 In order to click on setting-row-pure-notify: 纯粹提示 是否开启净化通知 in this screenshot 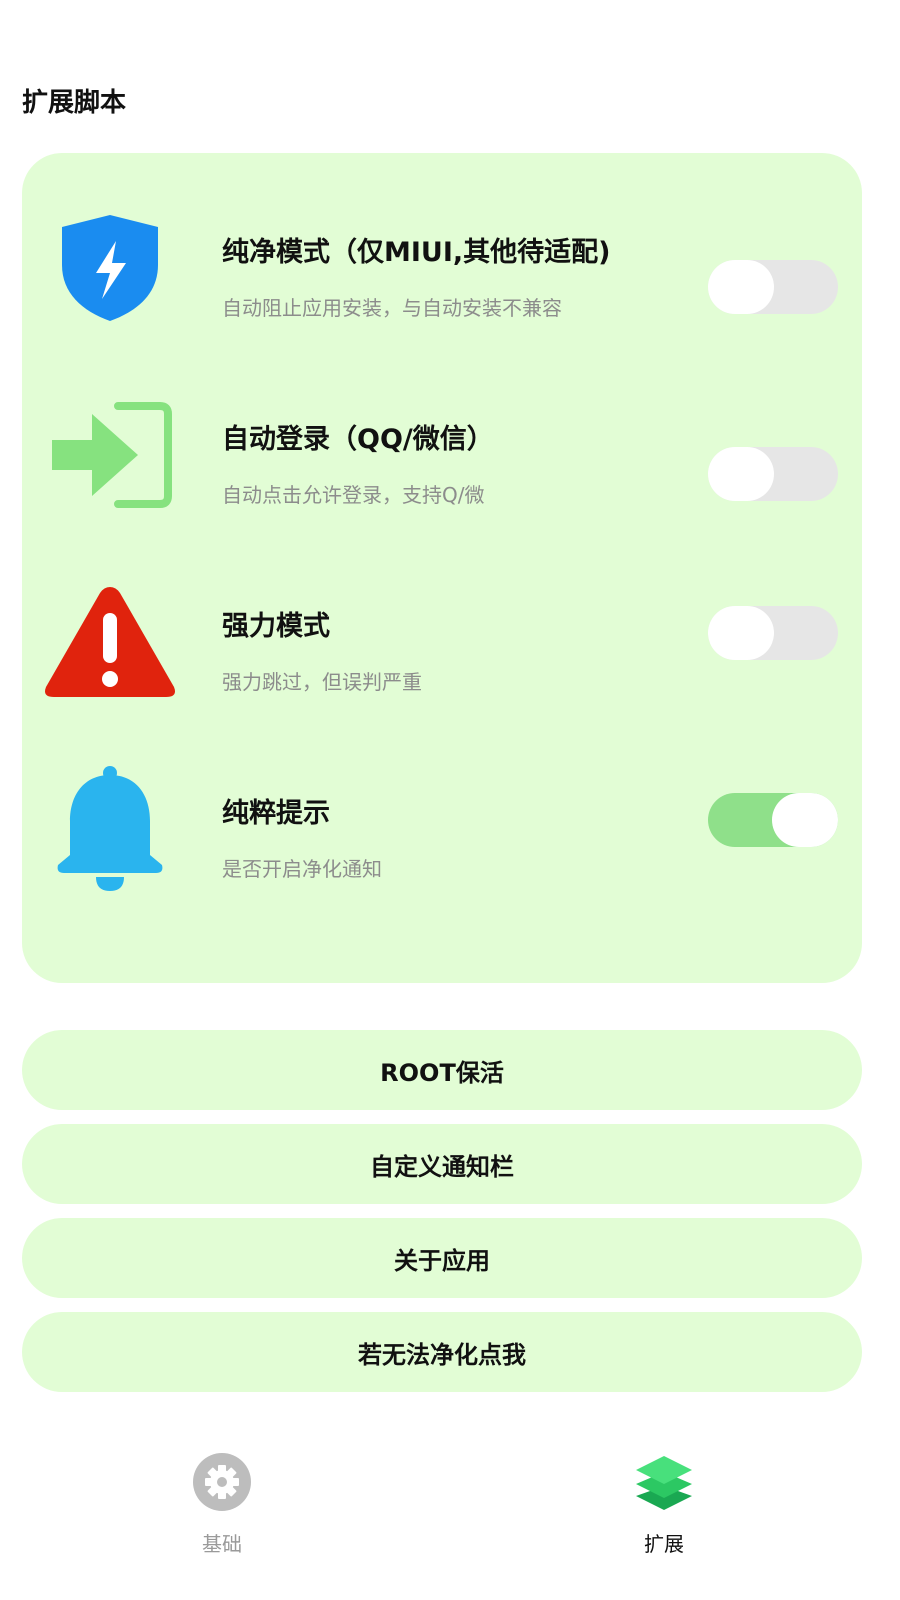, I will do `click(442, 839)`.